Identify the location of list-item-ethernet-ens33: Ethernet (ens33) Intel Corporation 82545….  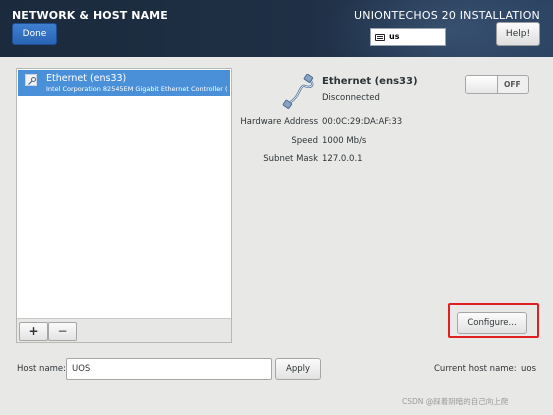
(124, 83).